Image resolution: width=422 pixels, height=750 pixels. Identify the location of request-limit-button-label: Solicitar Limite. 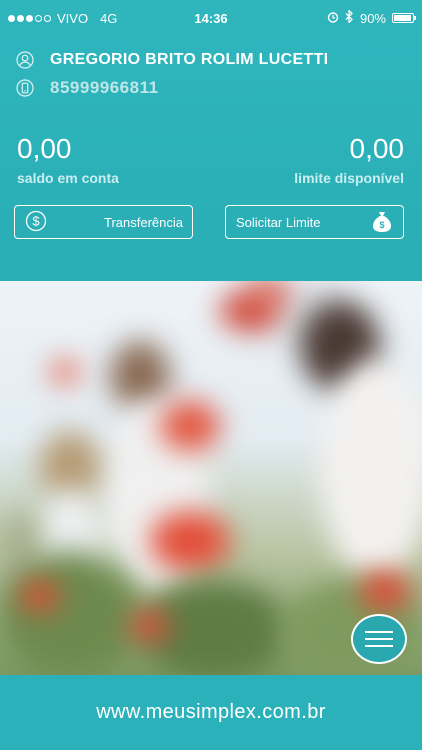
(278, 222).